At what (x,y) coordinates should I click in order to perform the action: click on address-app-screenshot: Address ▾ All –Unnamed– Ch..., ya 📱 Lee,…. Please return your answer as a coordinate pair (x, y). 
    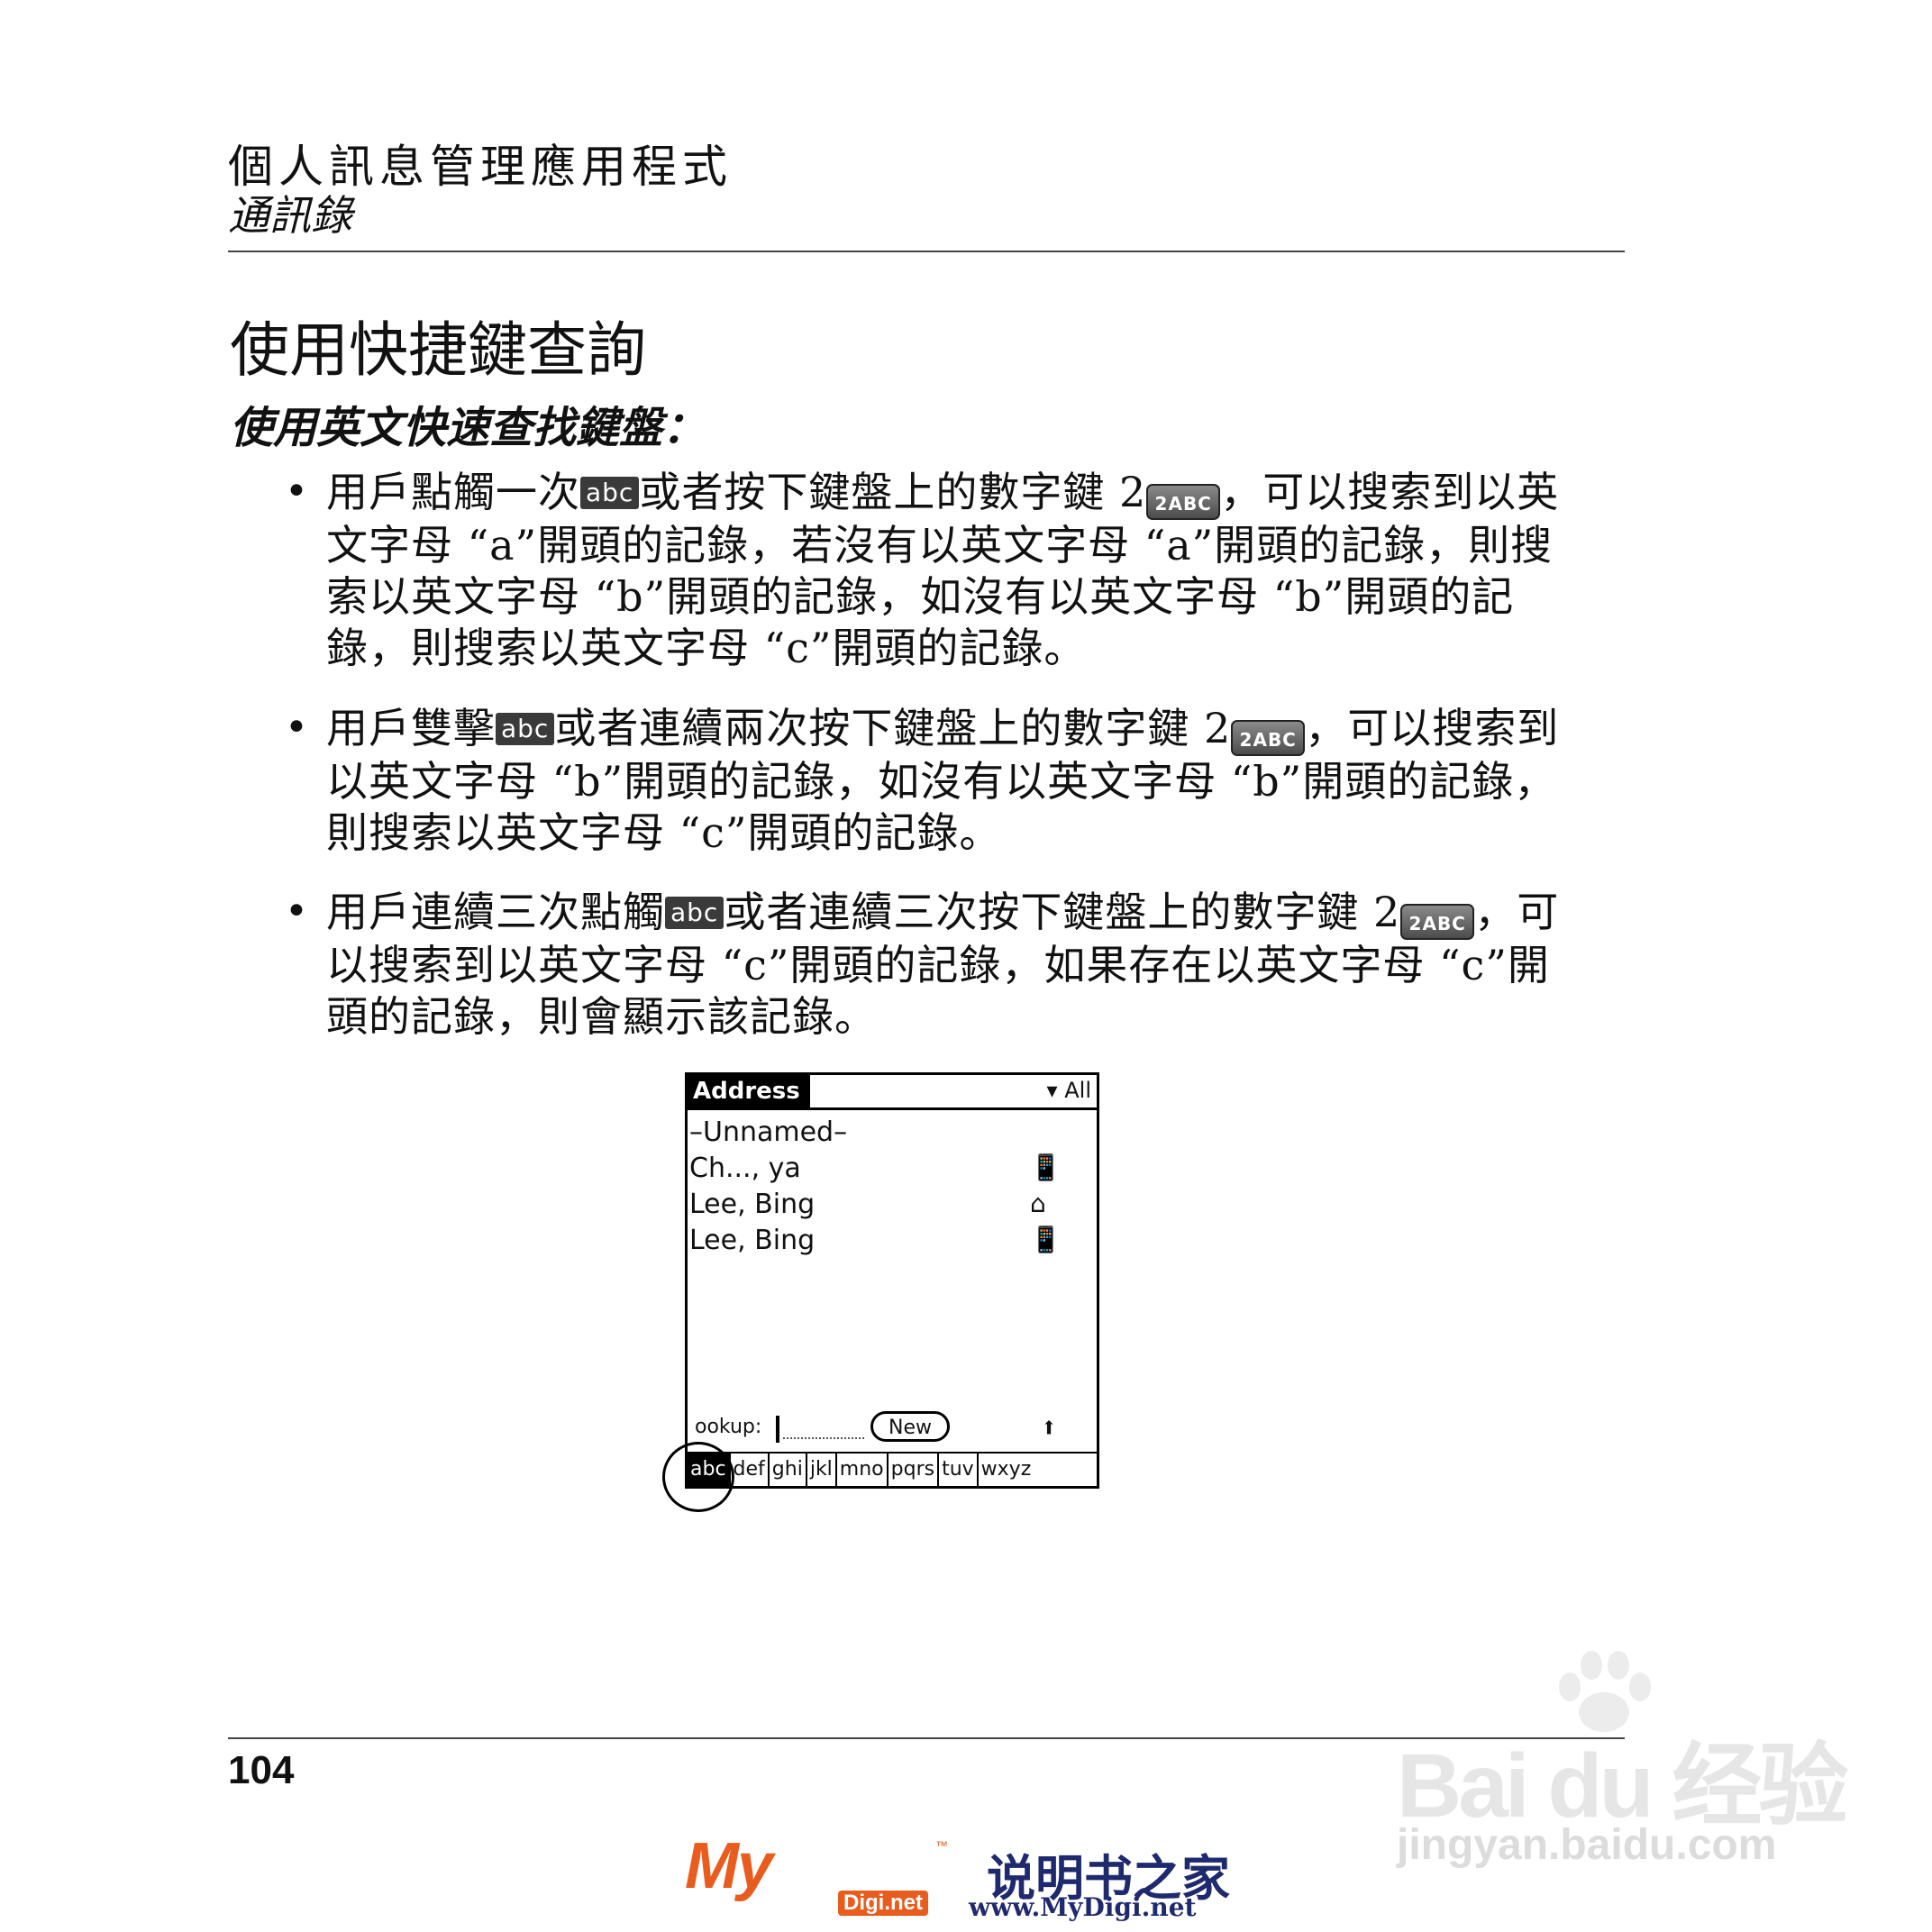
    Looking at the image, I should click on (892, 1280).